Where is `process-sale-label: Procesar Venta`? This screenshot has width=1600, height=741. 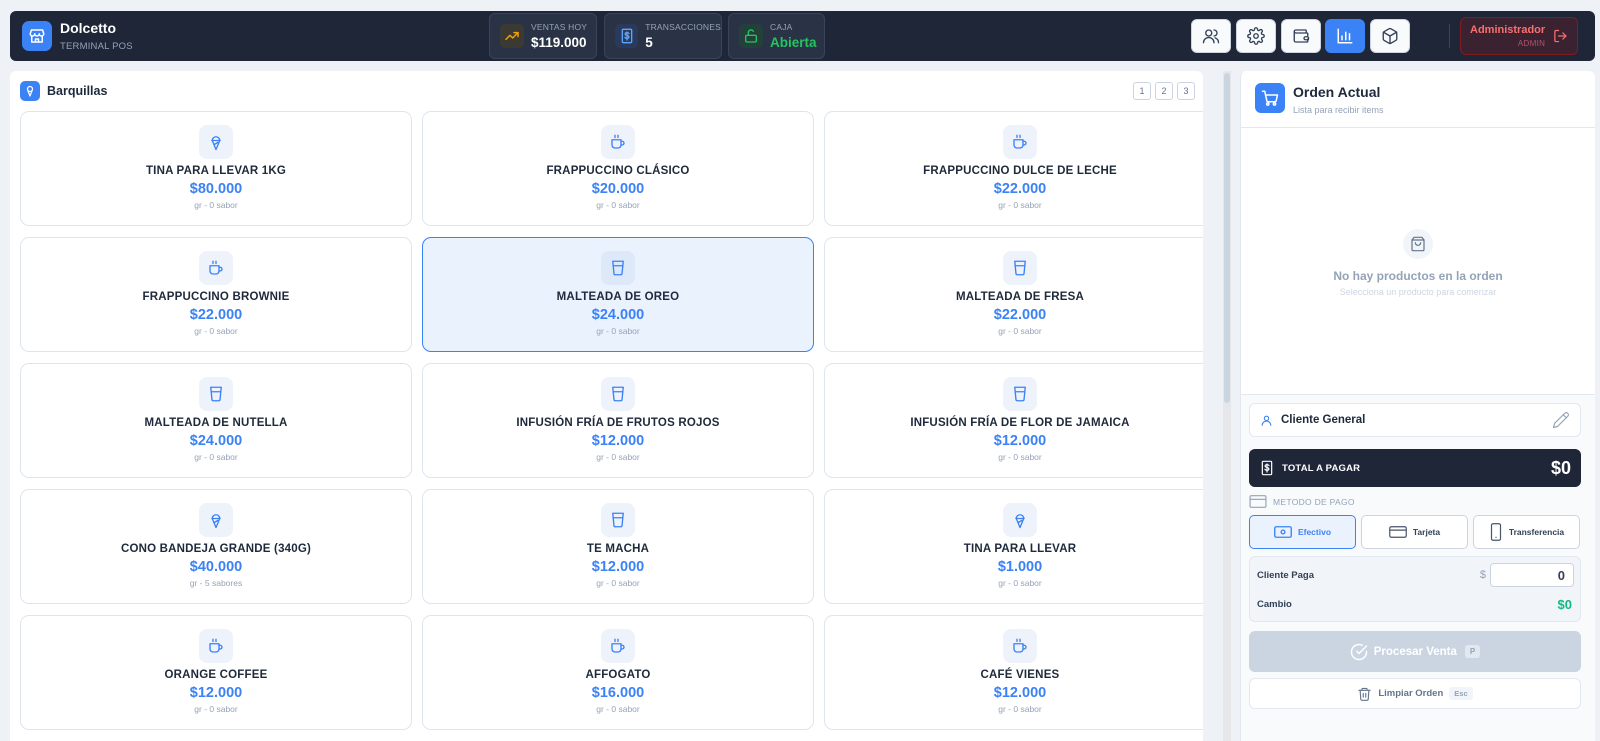 process-sale-label: Procesar Venta is located at coordinates (1415, 651).